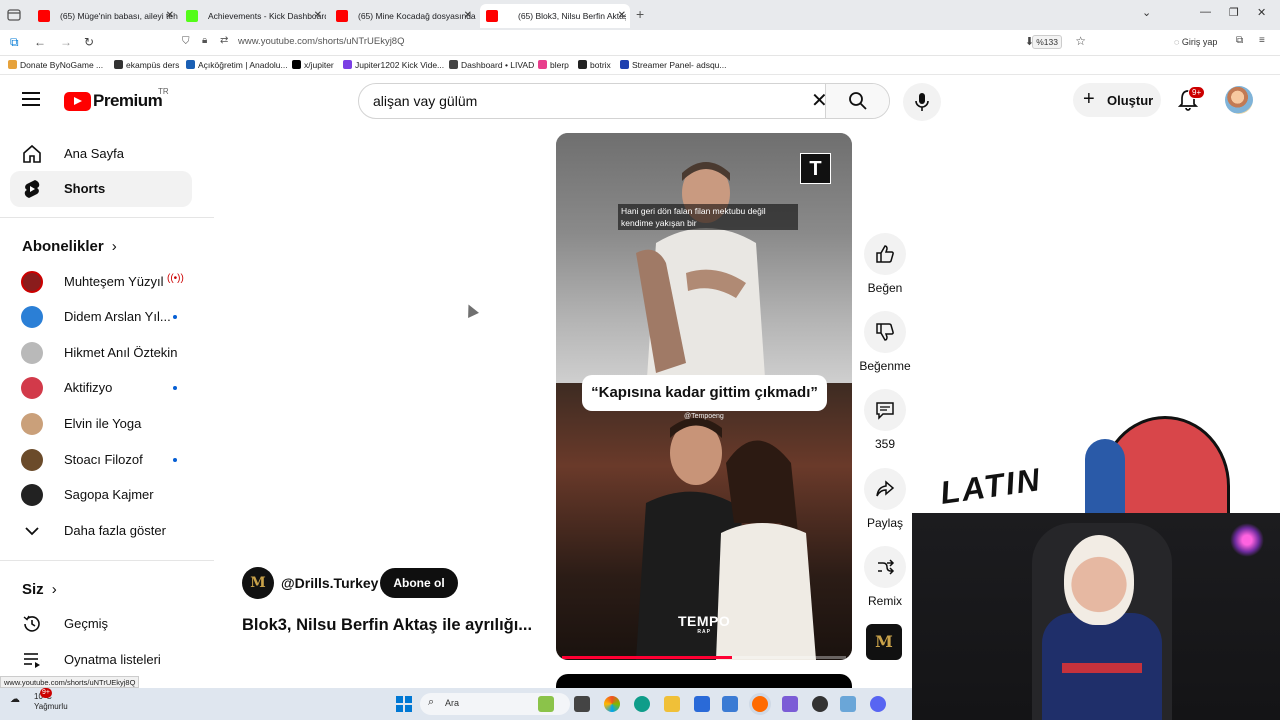  What do you see at coordinates (647, 657) in the screenshot?
I see `video-progress-fill` at bounding box center [647, 657].